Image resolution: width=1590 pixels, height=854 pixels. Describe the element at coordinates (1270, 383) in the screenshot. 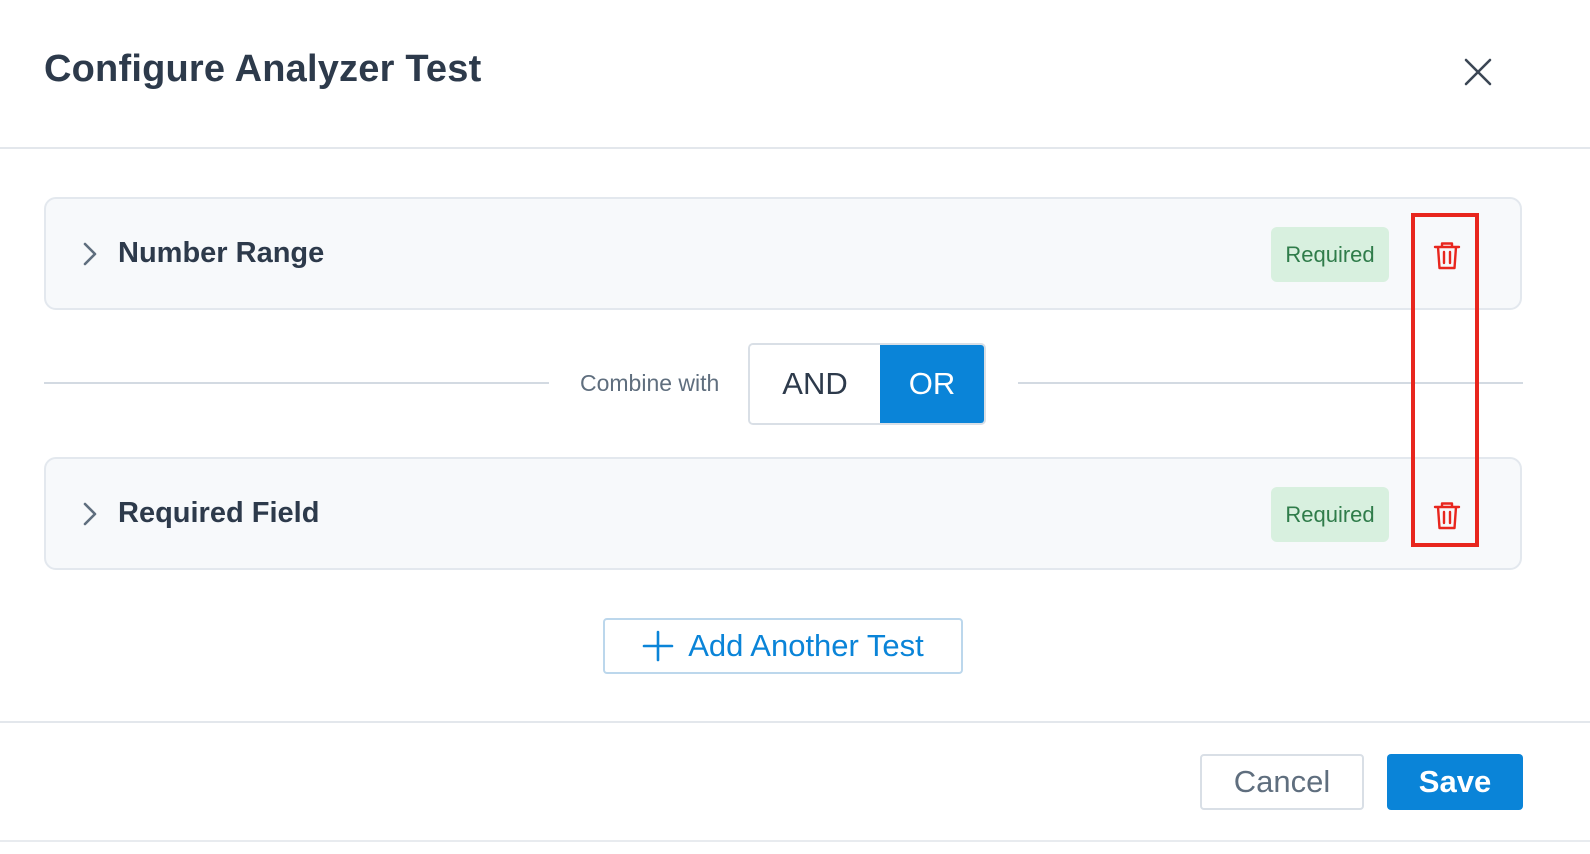

I see `divider-right` at that location.